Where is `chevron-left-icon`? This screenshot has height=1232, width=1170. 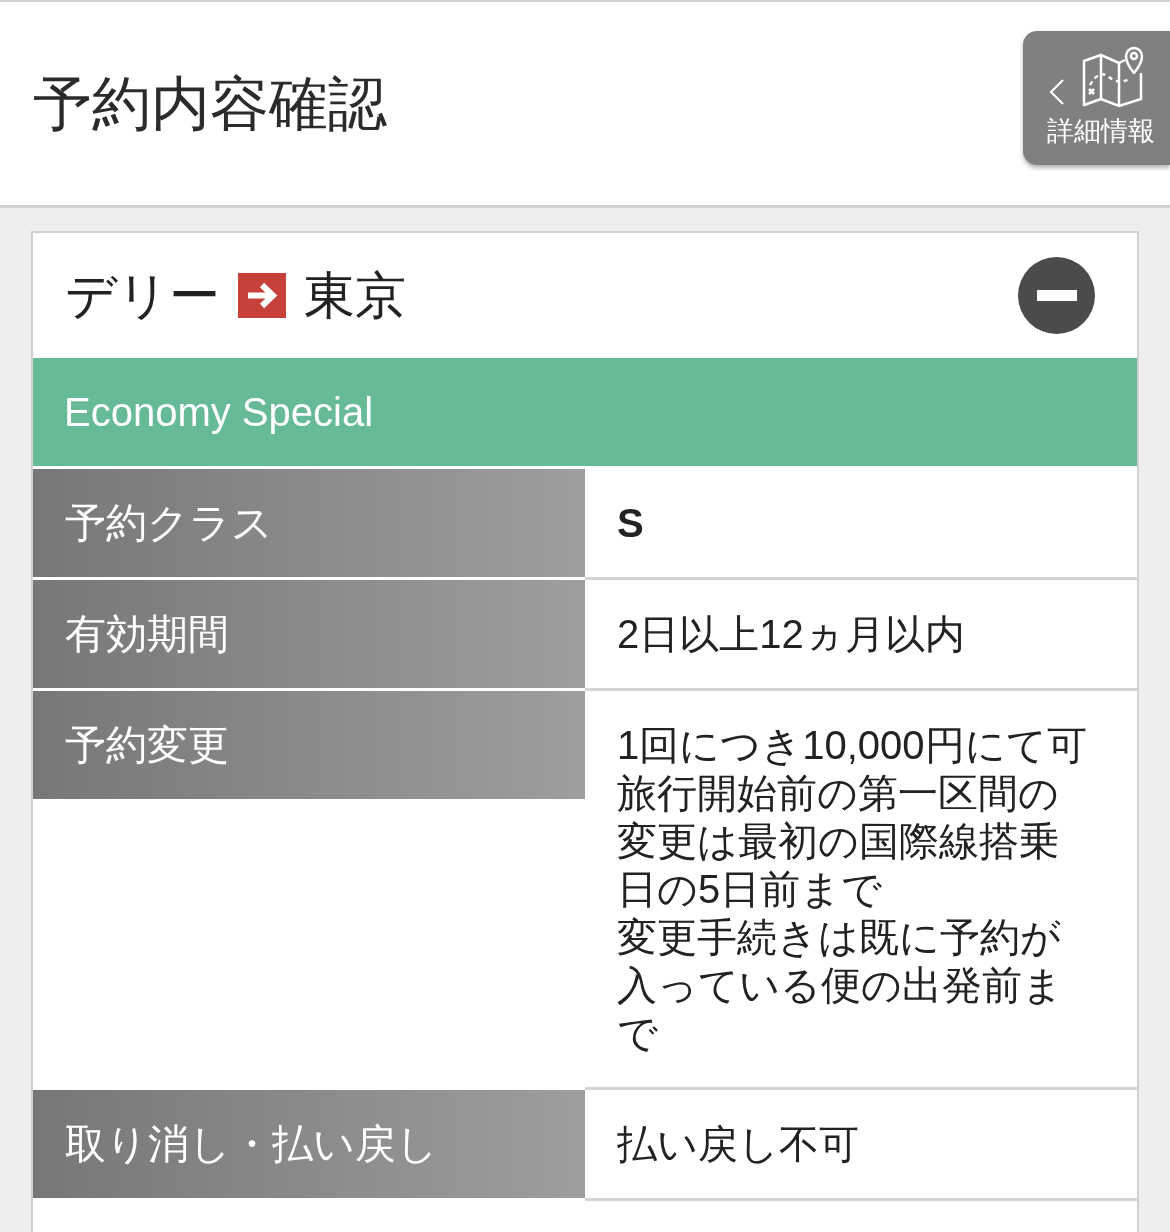 chevron-left-icon is located at coordinates (1057, 92).